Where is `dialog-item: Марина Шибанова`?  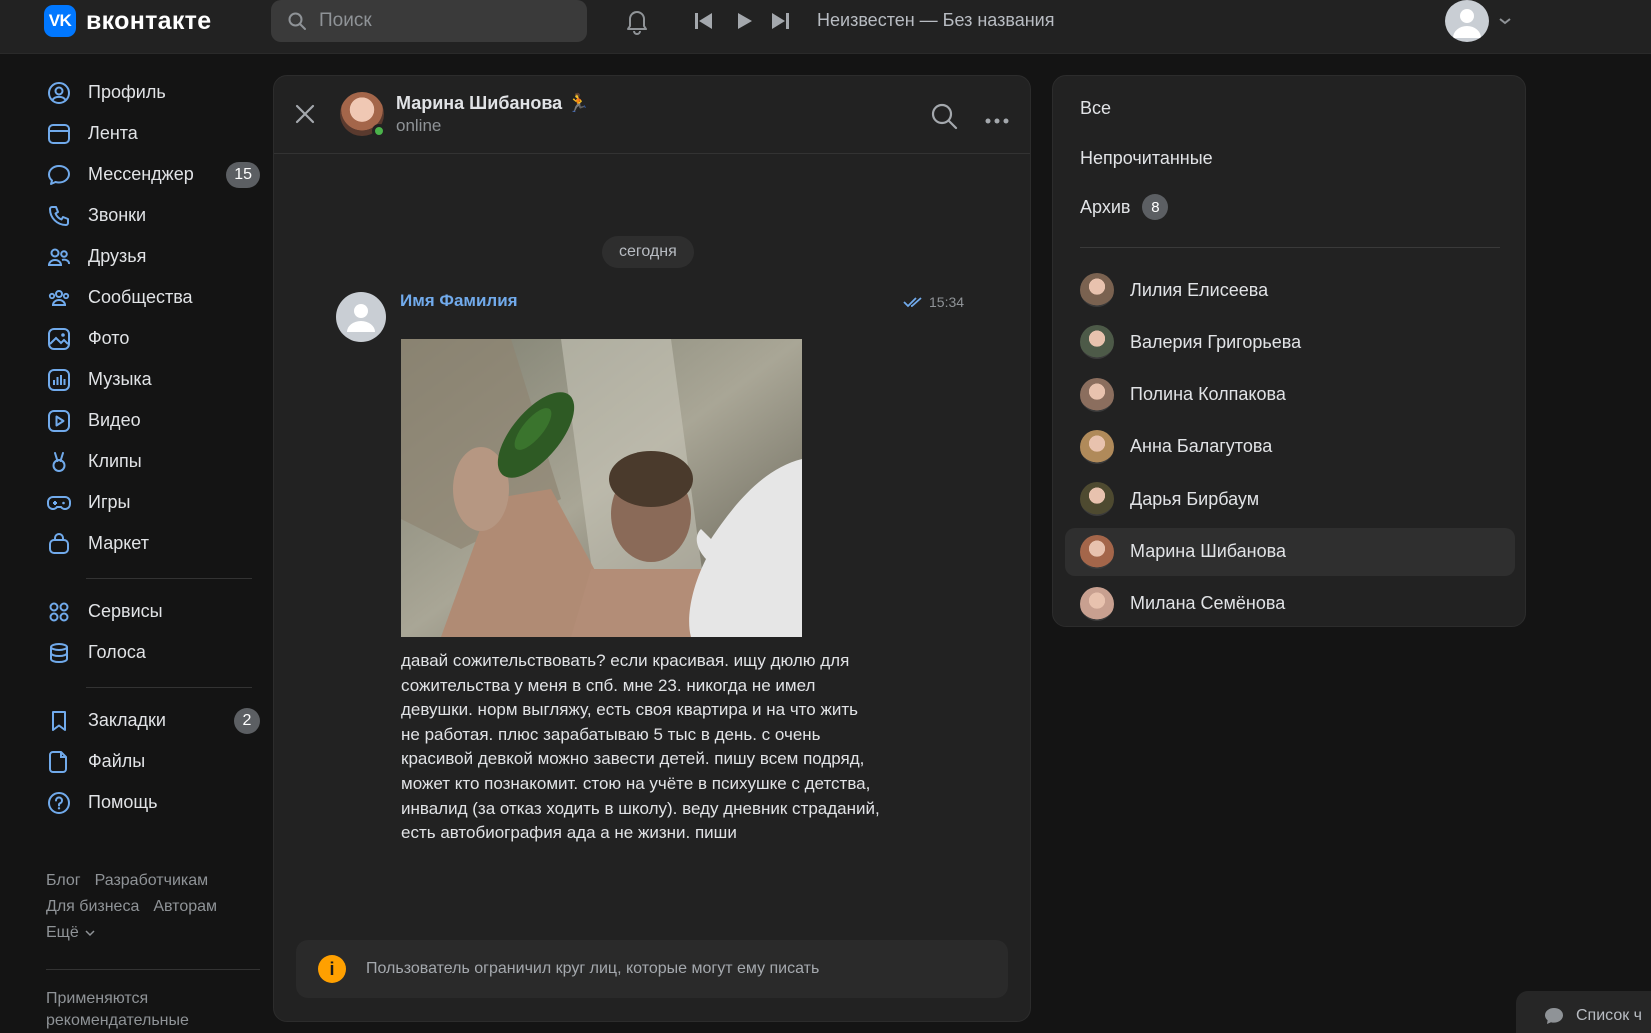 dialog-item: Марина Шибанова is located at coordinates (1290, 551).